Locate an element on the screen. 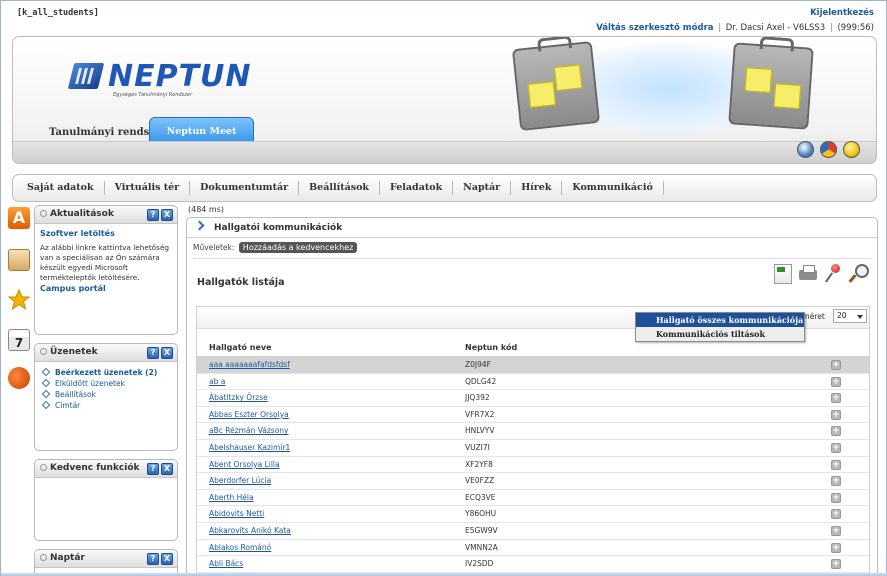 The height and width of the screenshot is (576, 887). widget-title: Aktualitások is located at coordinates (77, 214).